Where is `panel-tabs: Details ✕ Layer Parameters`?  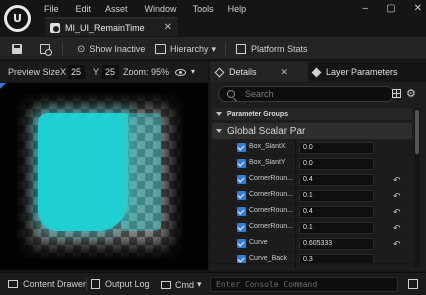
panel-tabs: Details ✕ Layer Parameters is located at coordinates (318, 72).